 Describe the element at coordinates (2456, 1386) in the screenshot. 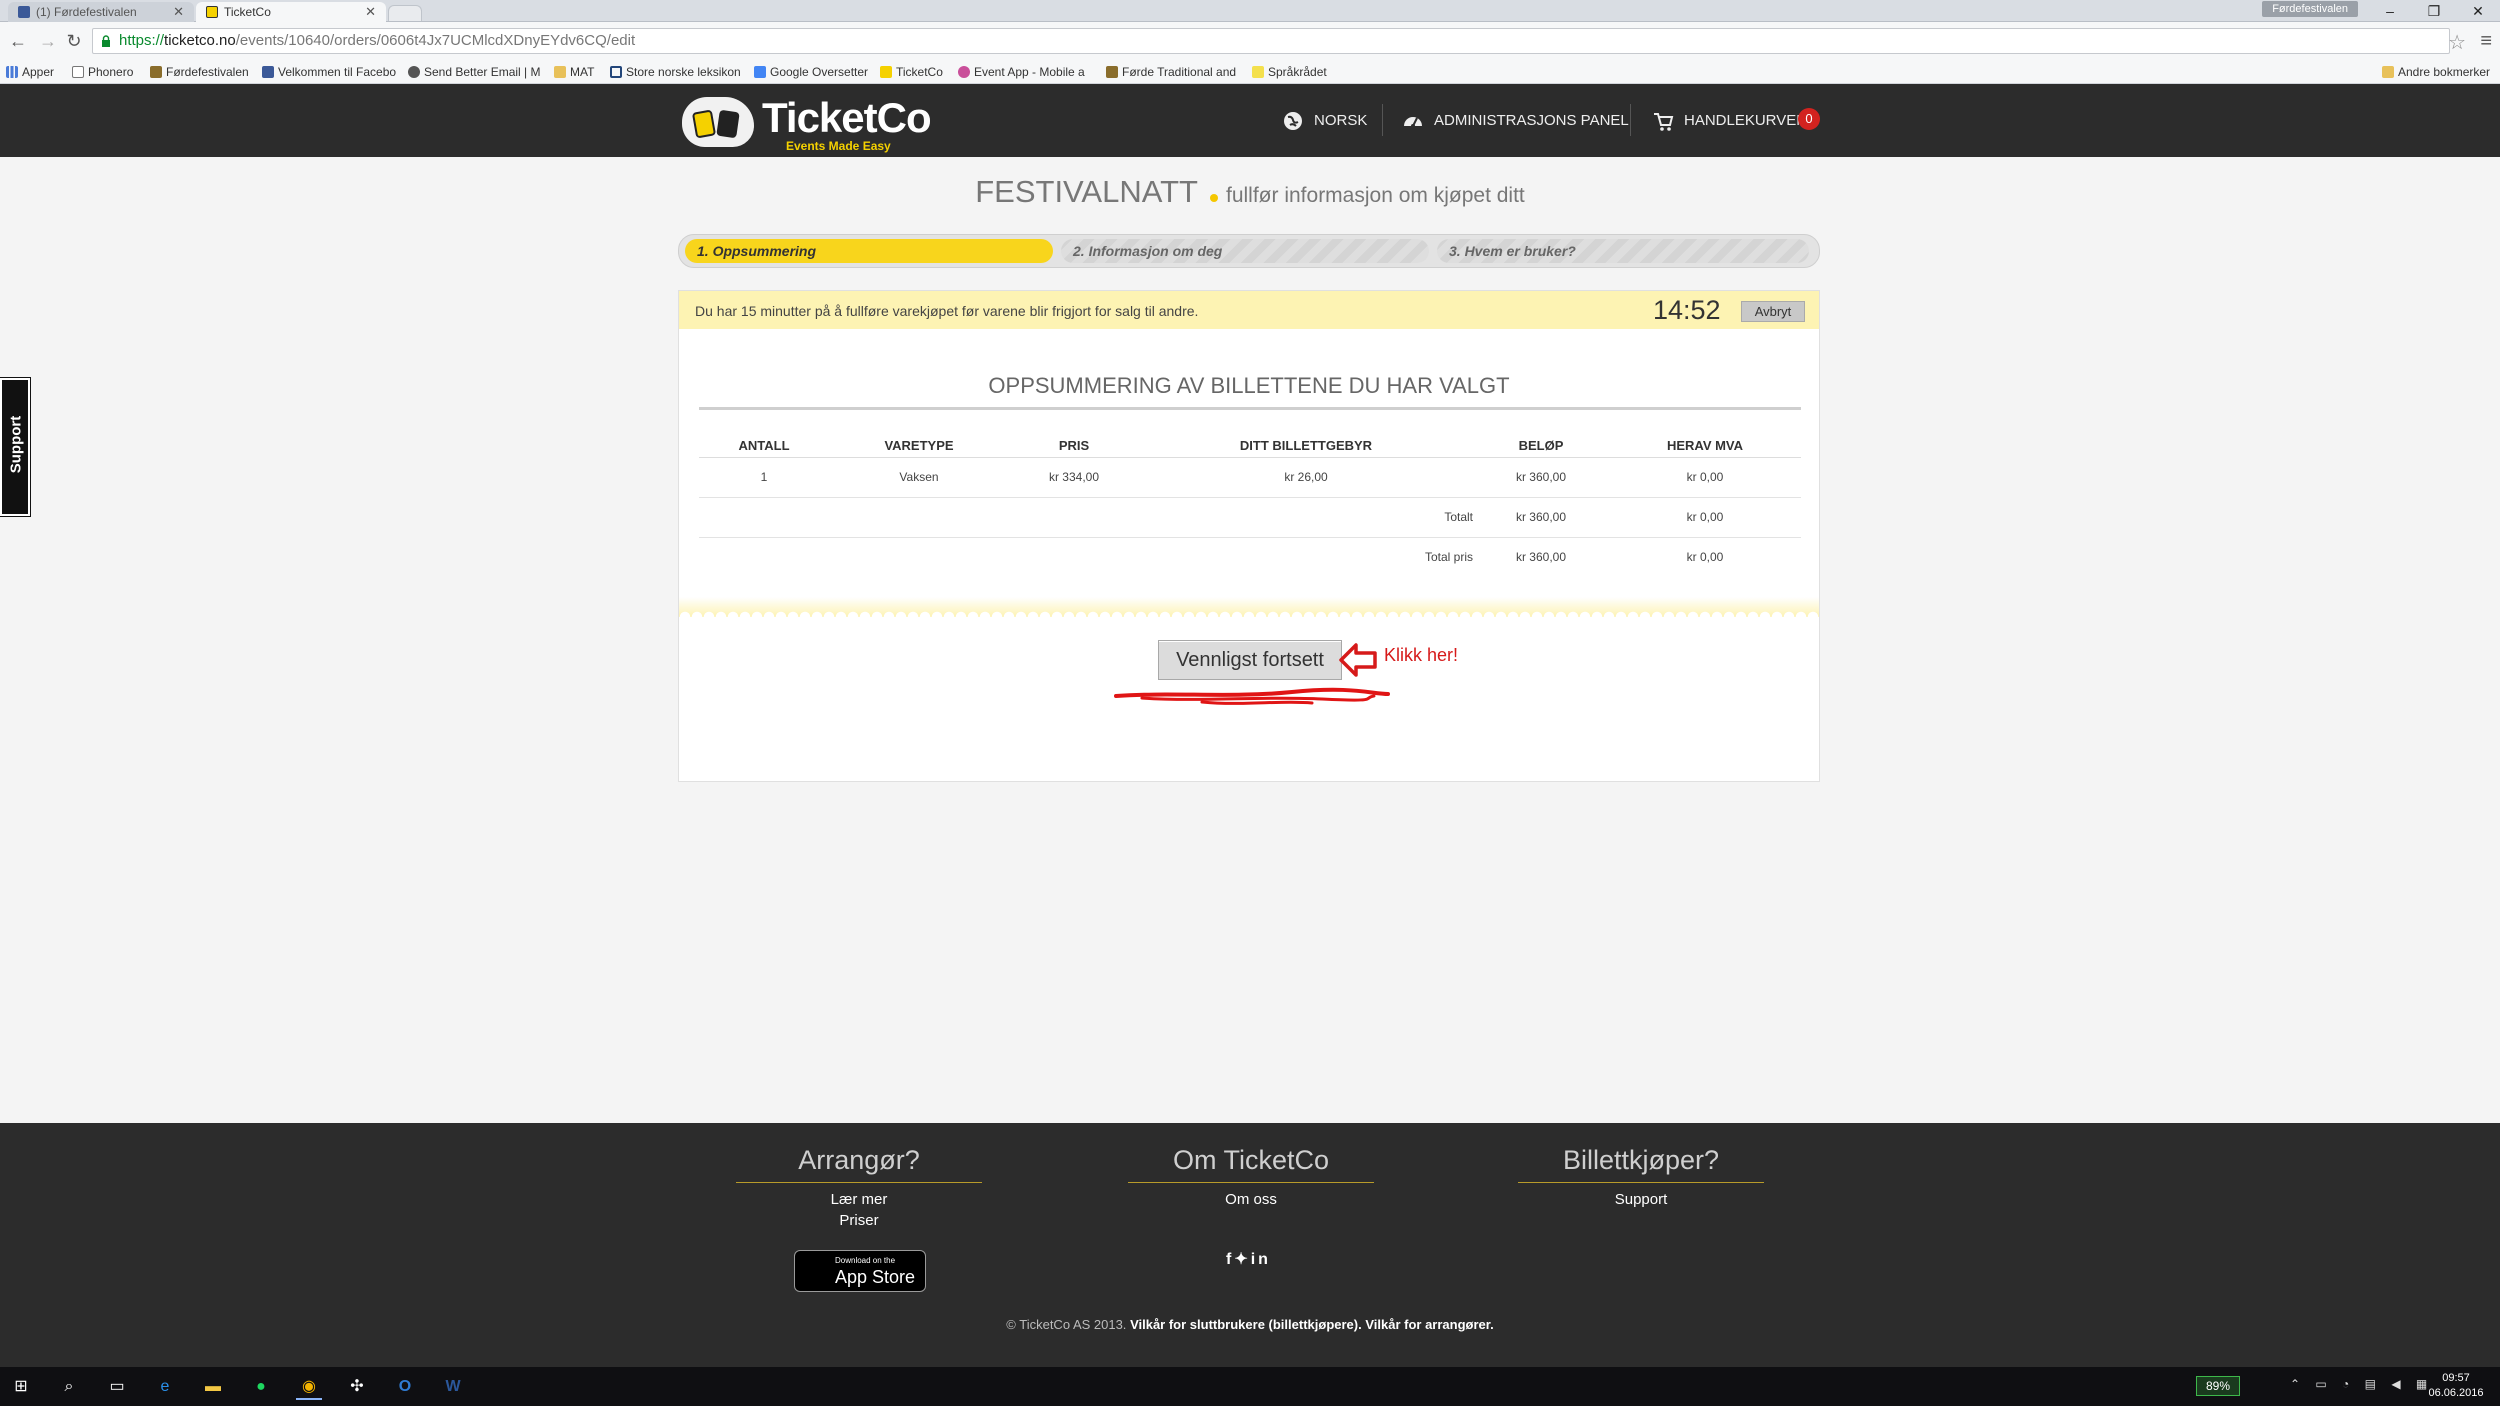

I see `system-clock: 09:57 06.06.2016` at that location.